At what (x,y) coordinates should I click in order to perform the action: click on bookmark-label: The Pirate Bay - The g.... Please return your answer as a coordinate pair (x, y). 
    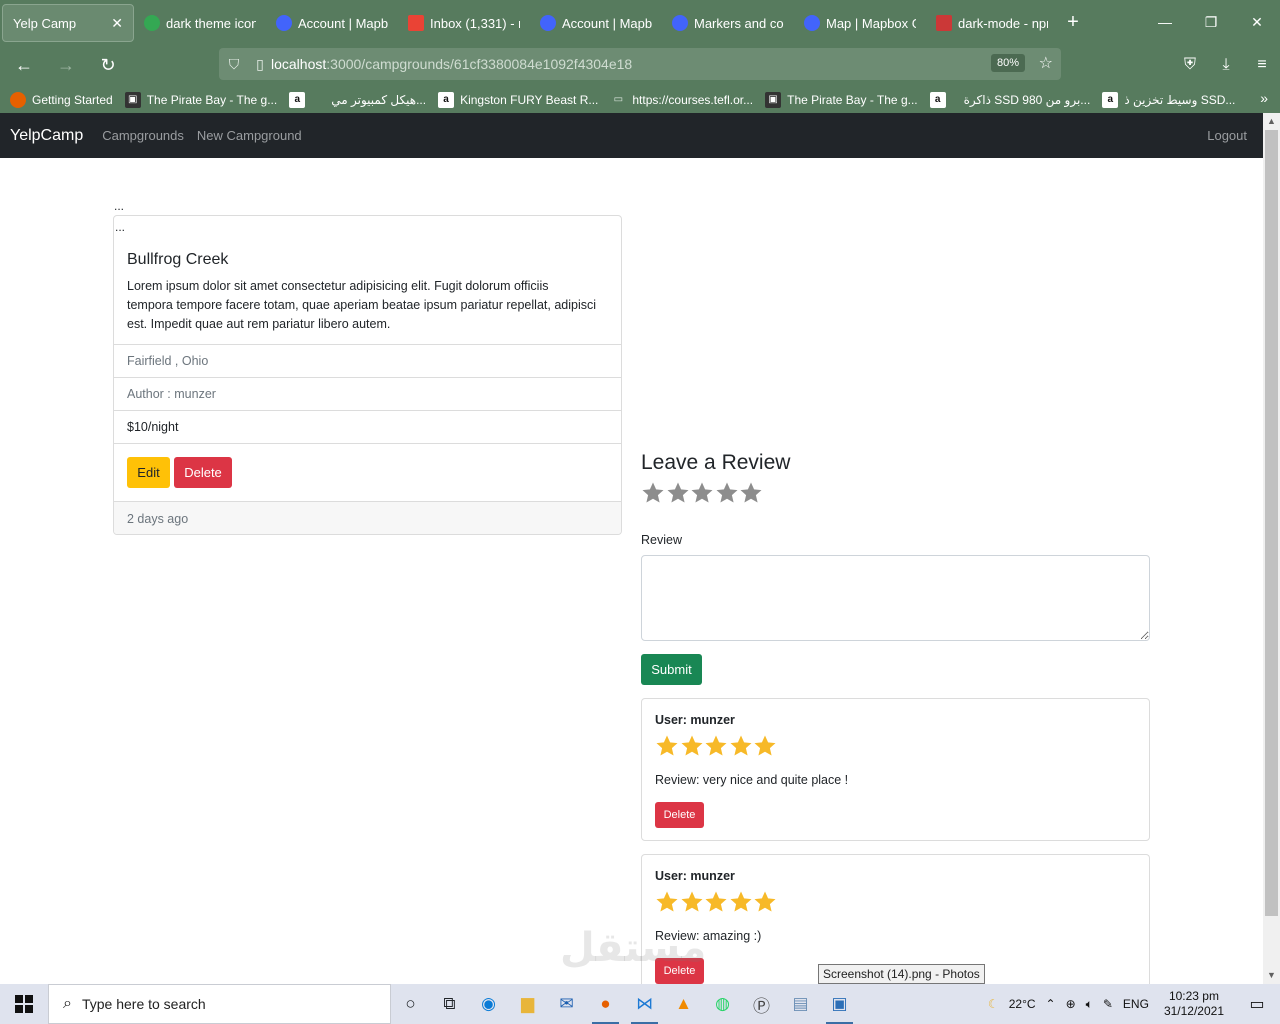
    Looking at the image, I should click on (852, 99).